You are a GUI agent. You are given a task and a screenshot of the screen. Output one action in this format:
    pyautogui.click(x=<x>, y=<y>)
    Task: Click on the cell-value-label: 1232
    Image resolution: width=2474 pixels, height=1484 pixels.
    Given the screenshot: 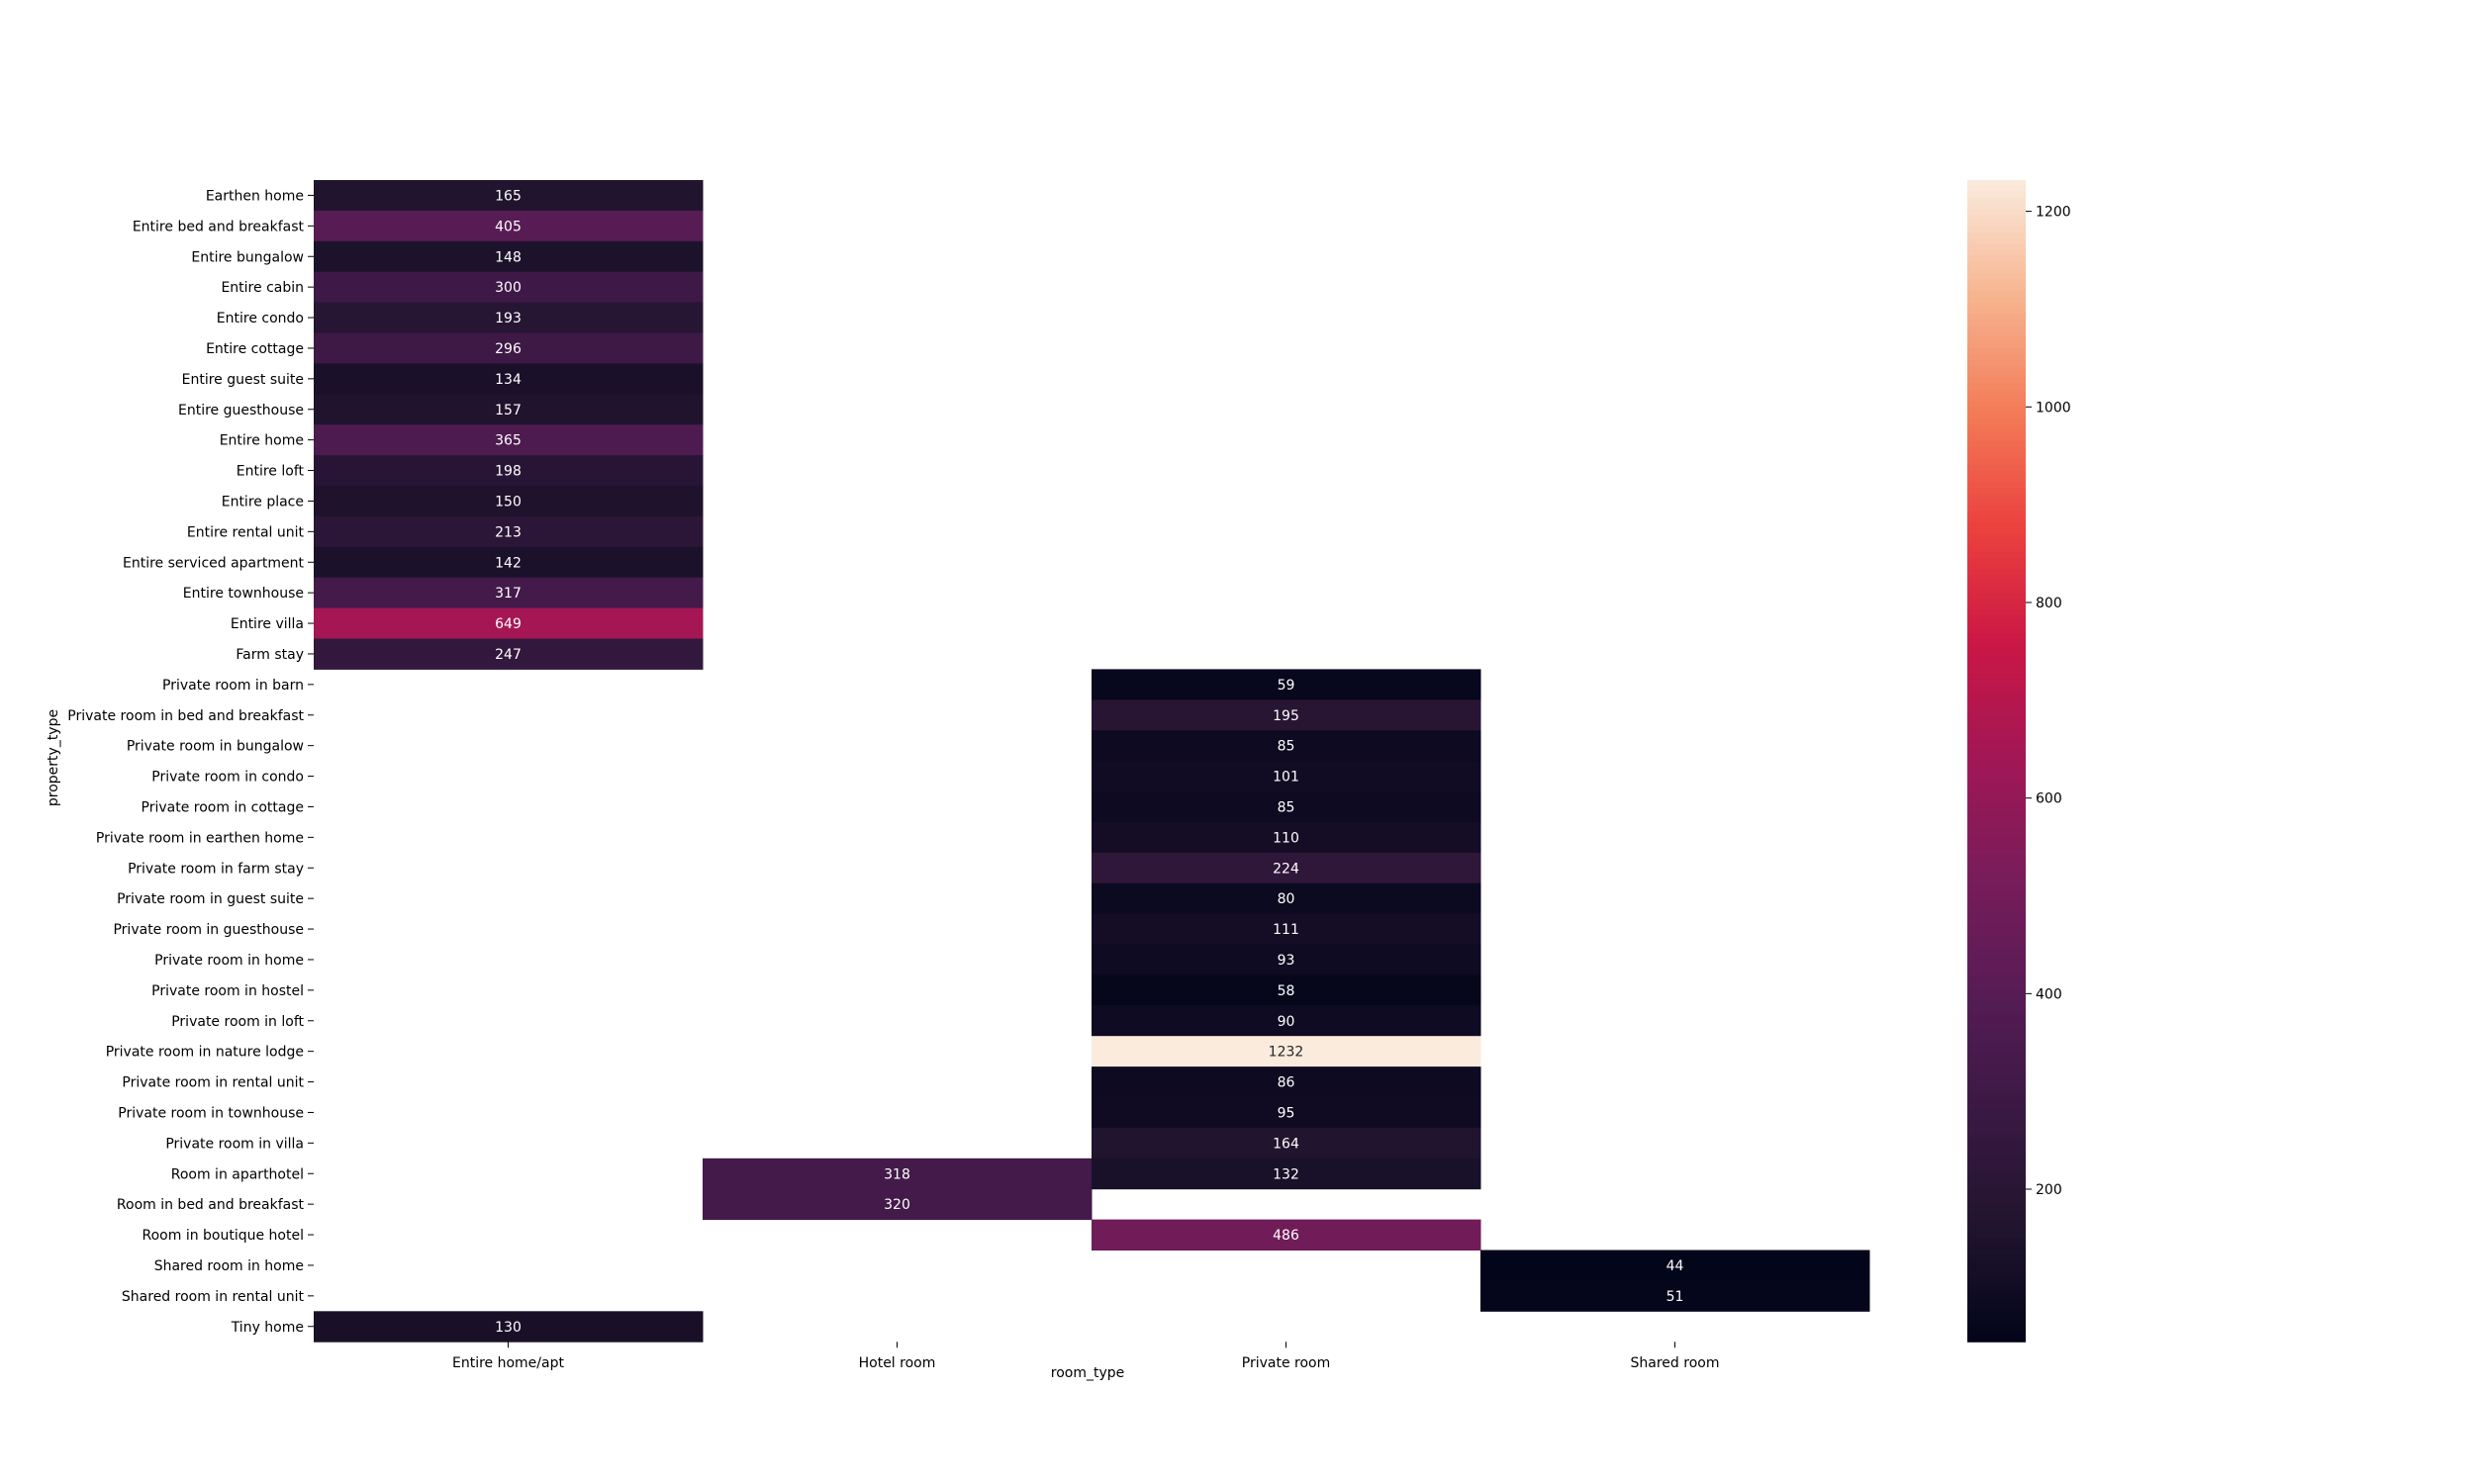 What is the action you would take?
    pyautogui.click(x=1287, y=1053)
    